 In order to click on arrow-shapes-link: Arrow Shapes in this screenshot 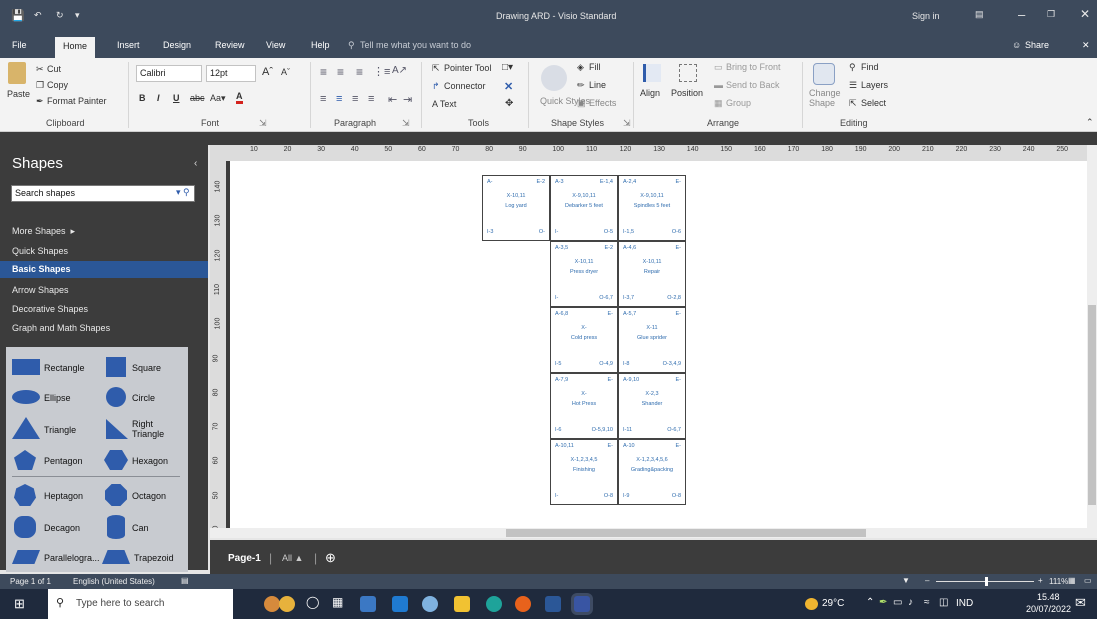, I will do `click(40, 290)`.